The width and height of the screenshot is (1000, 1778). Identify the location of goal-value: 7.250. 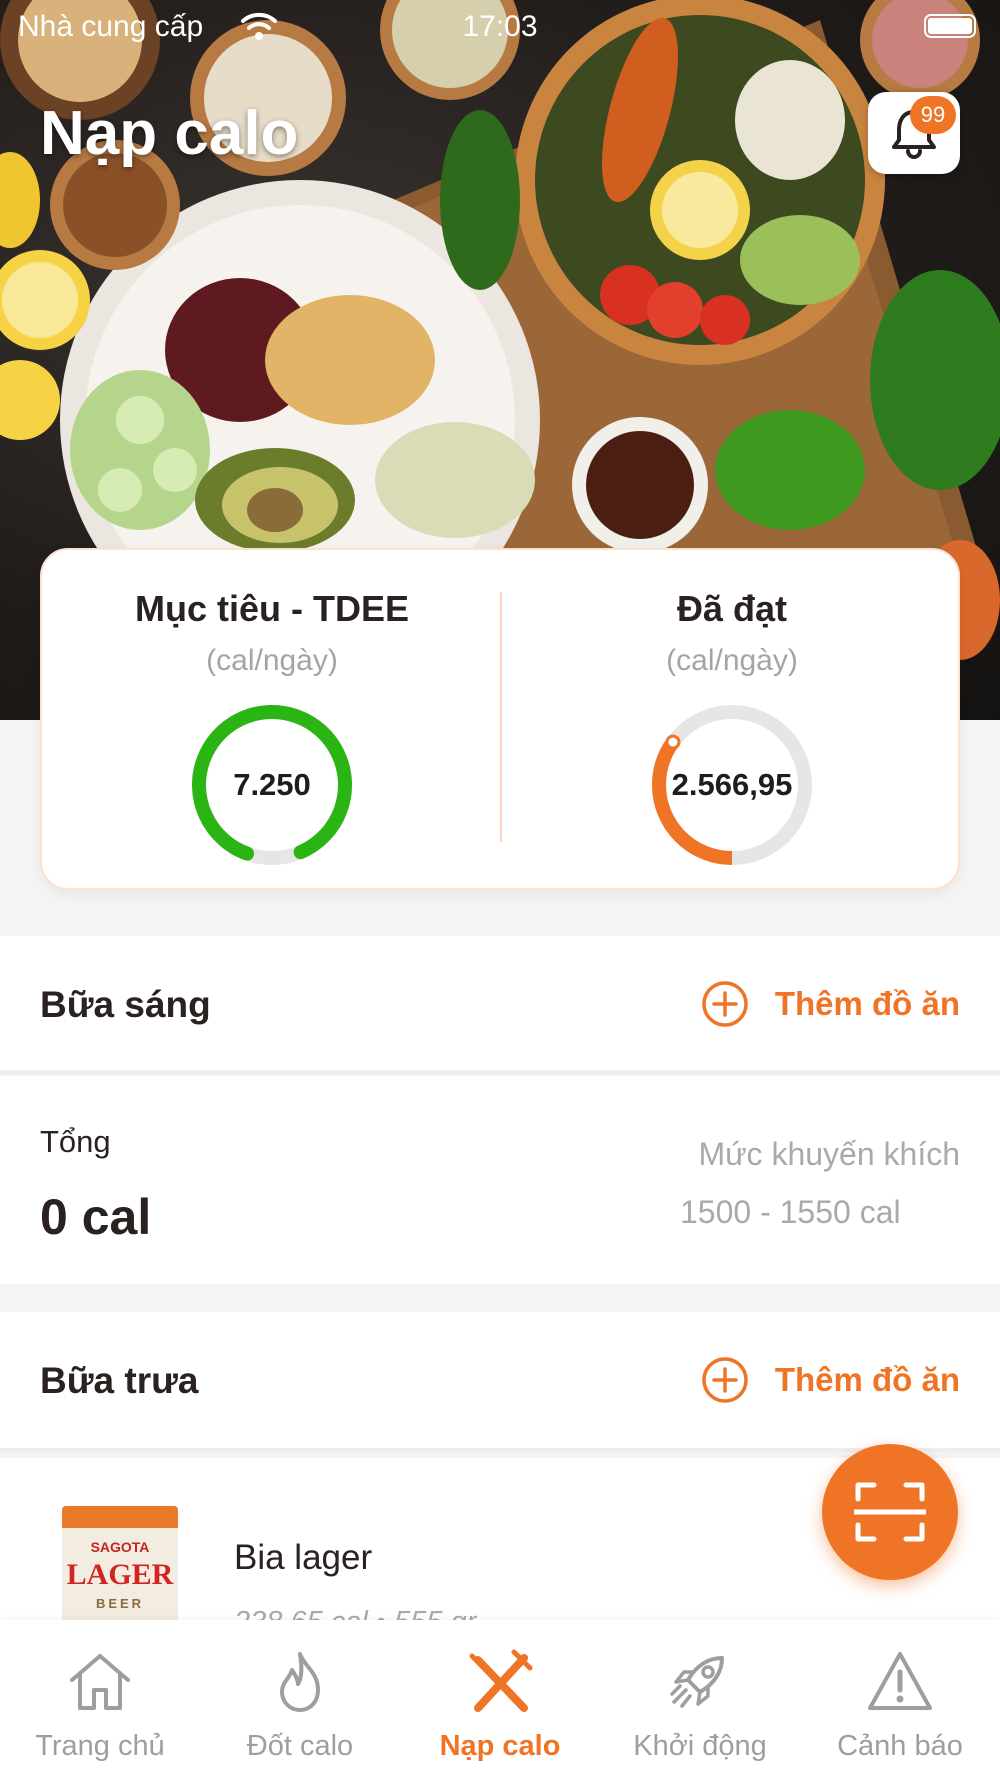
(272, 784).